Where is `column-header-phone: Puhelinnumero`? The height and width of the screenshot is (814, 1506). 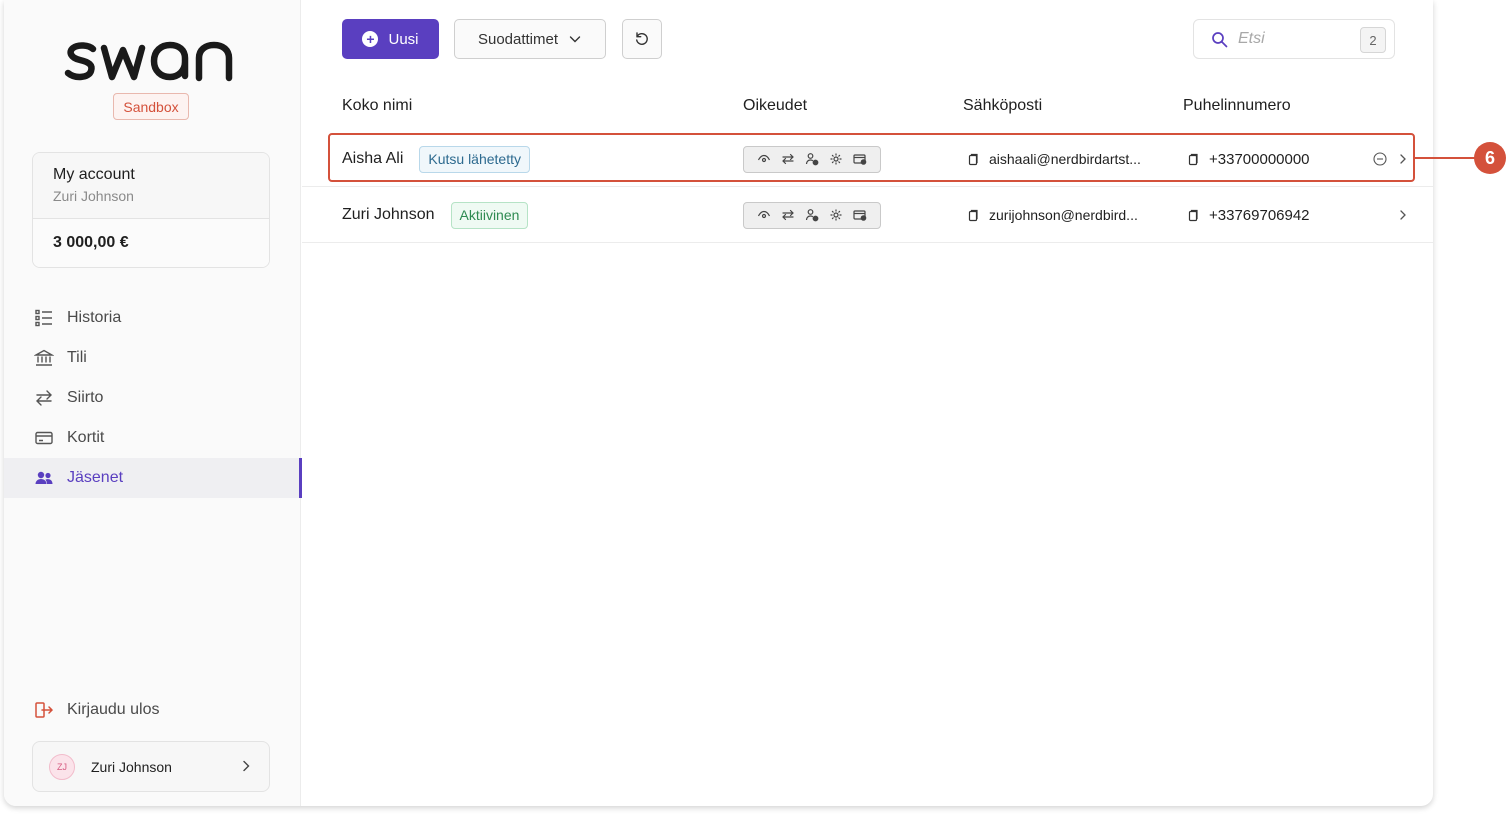
column-header-phone: Puhelinnumero is located at coordinates (1237, 105).